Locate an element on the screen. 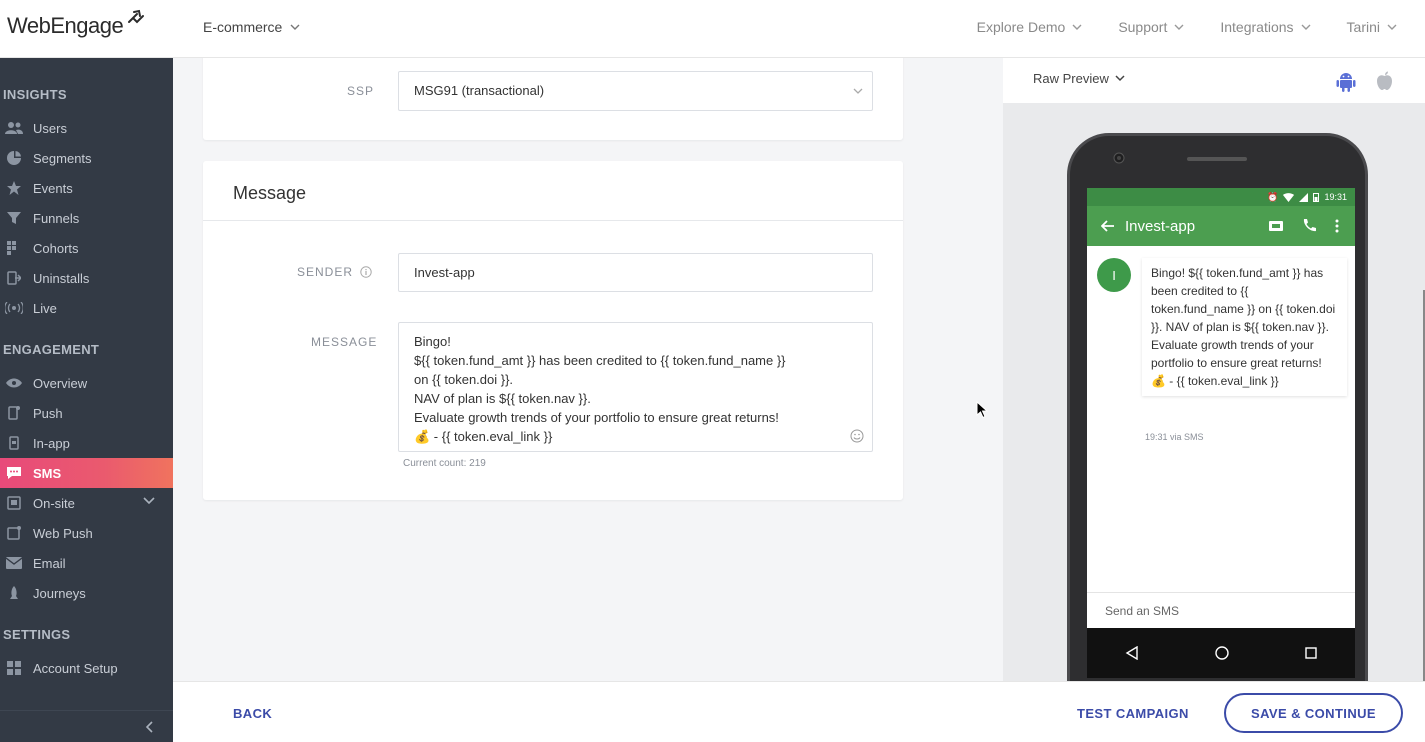  broadcast-icon is located at coordinates (14, 308).